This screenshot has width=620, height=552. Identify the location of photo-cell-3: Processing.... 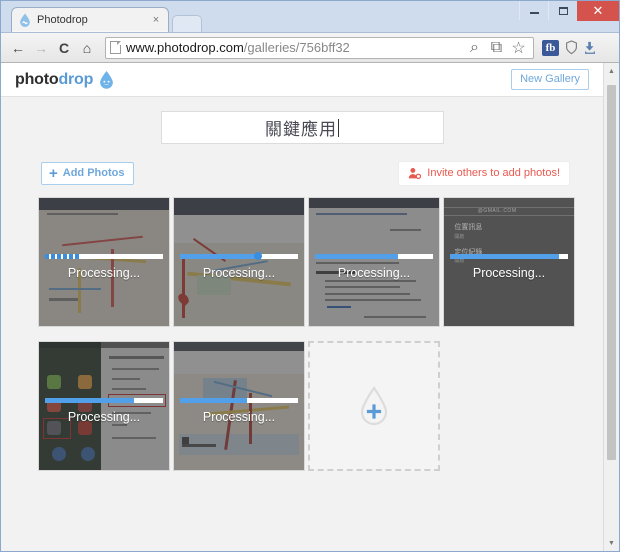
(375, 262).